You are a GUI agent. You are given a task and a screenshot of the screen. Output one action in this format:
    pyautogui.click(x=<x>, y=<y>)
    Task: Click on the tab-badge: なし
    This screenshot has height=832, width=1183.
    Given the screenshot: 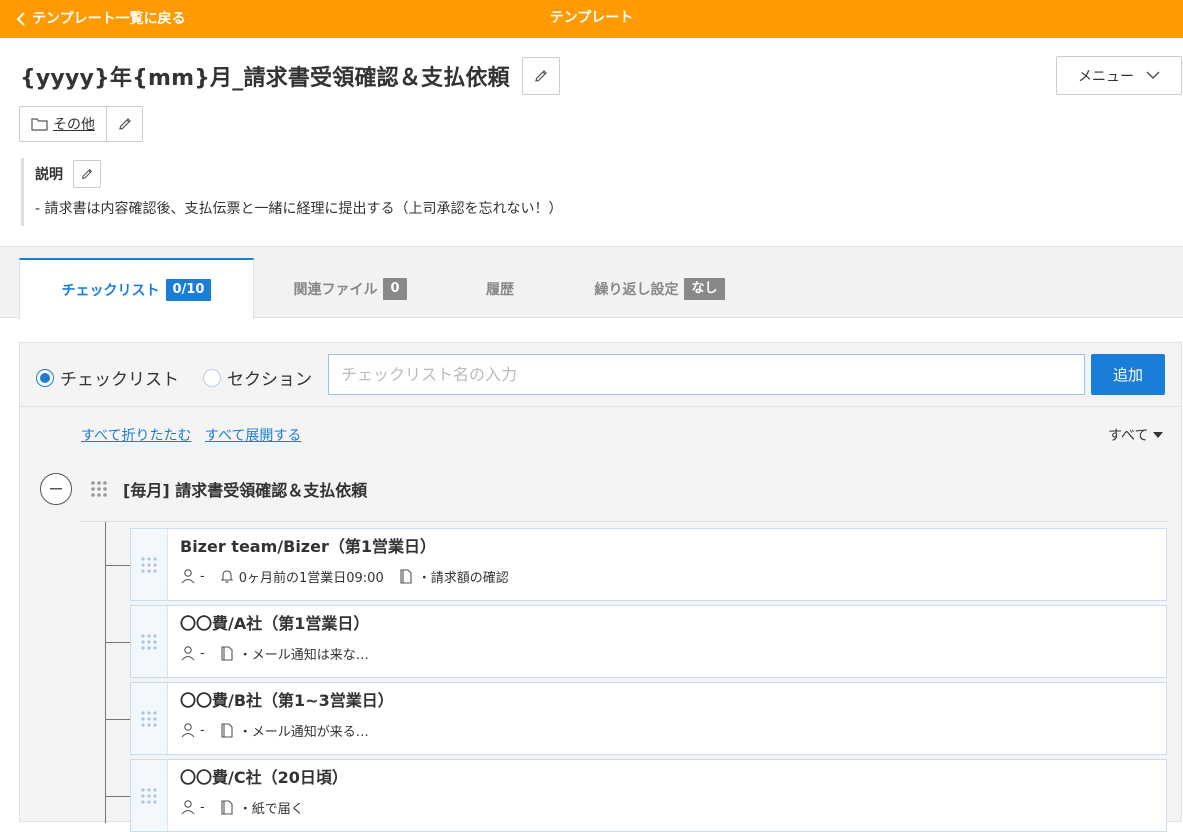 What is the action you would take?
    pyautogui.click(x=704, y=288)
    